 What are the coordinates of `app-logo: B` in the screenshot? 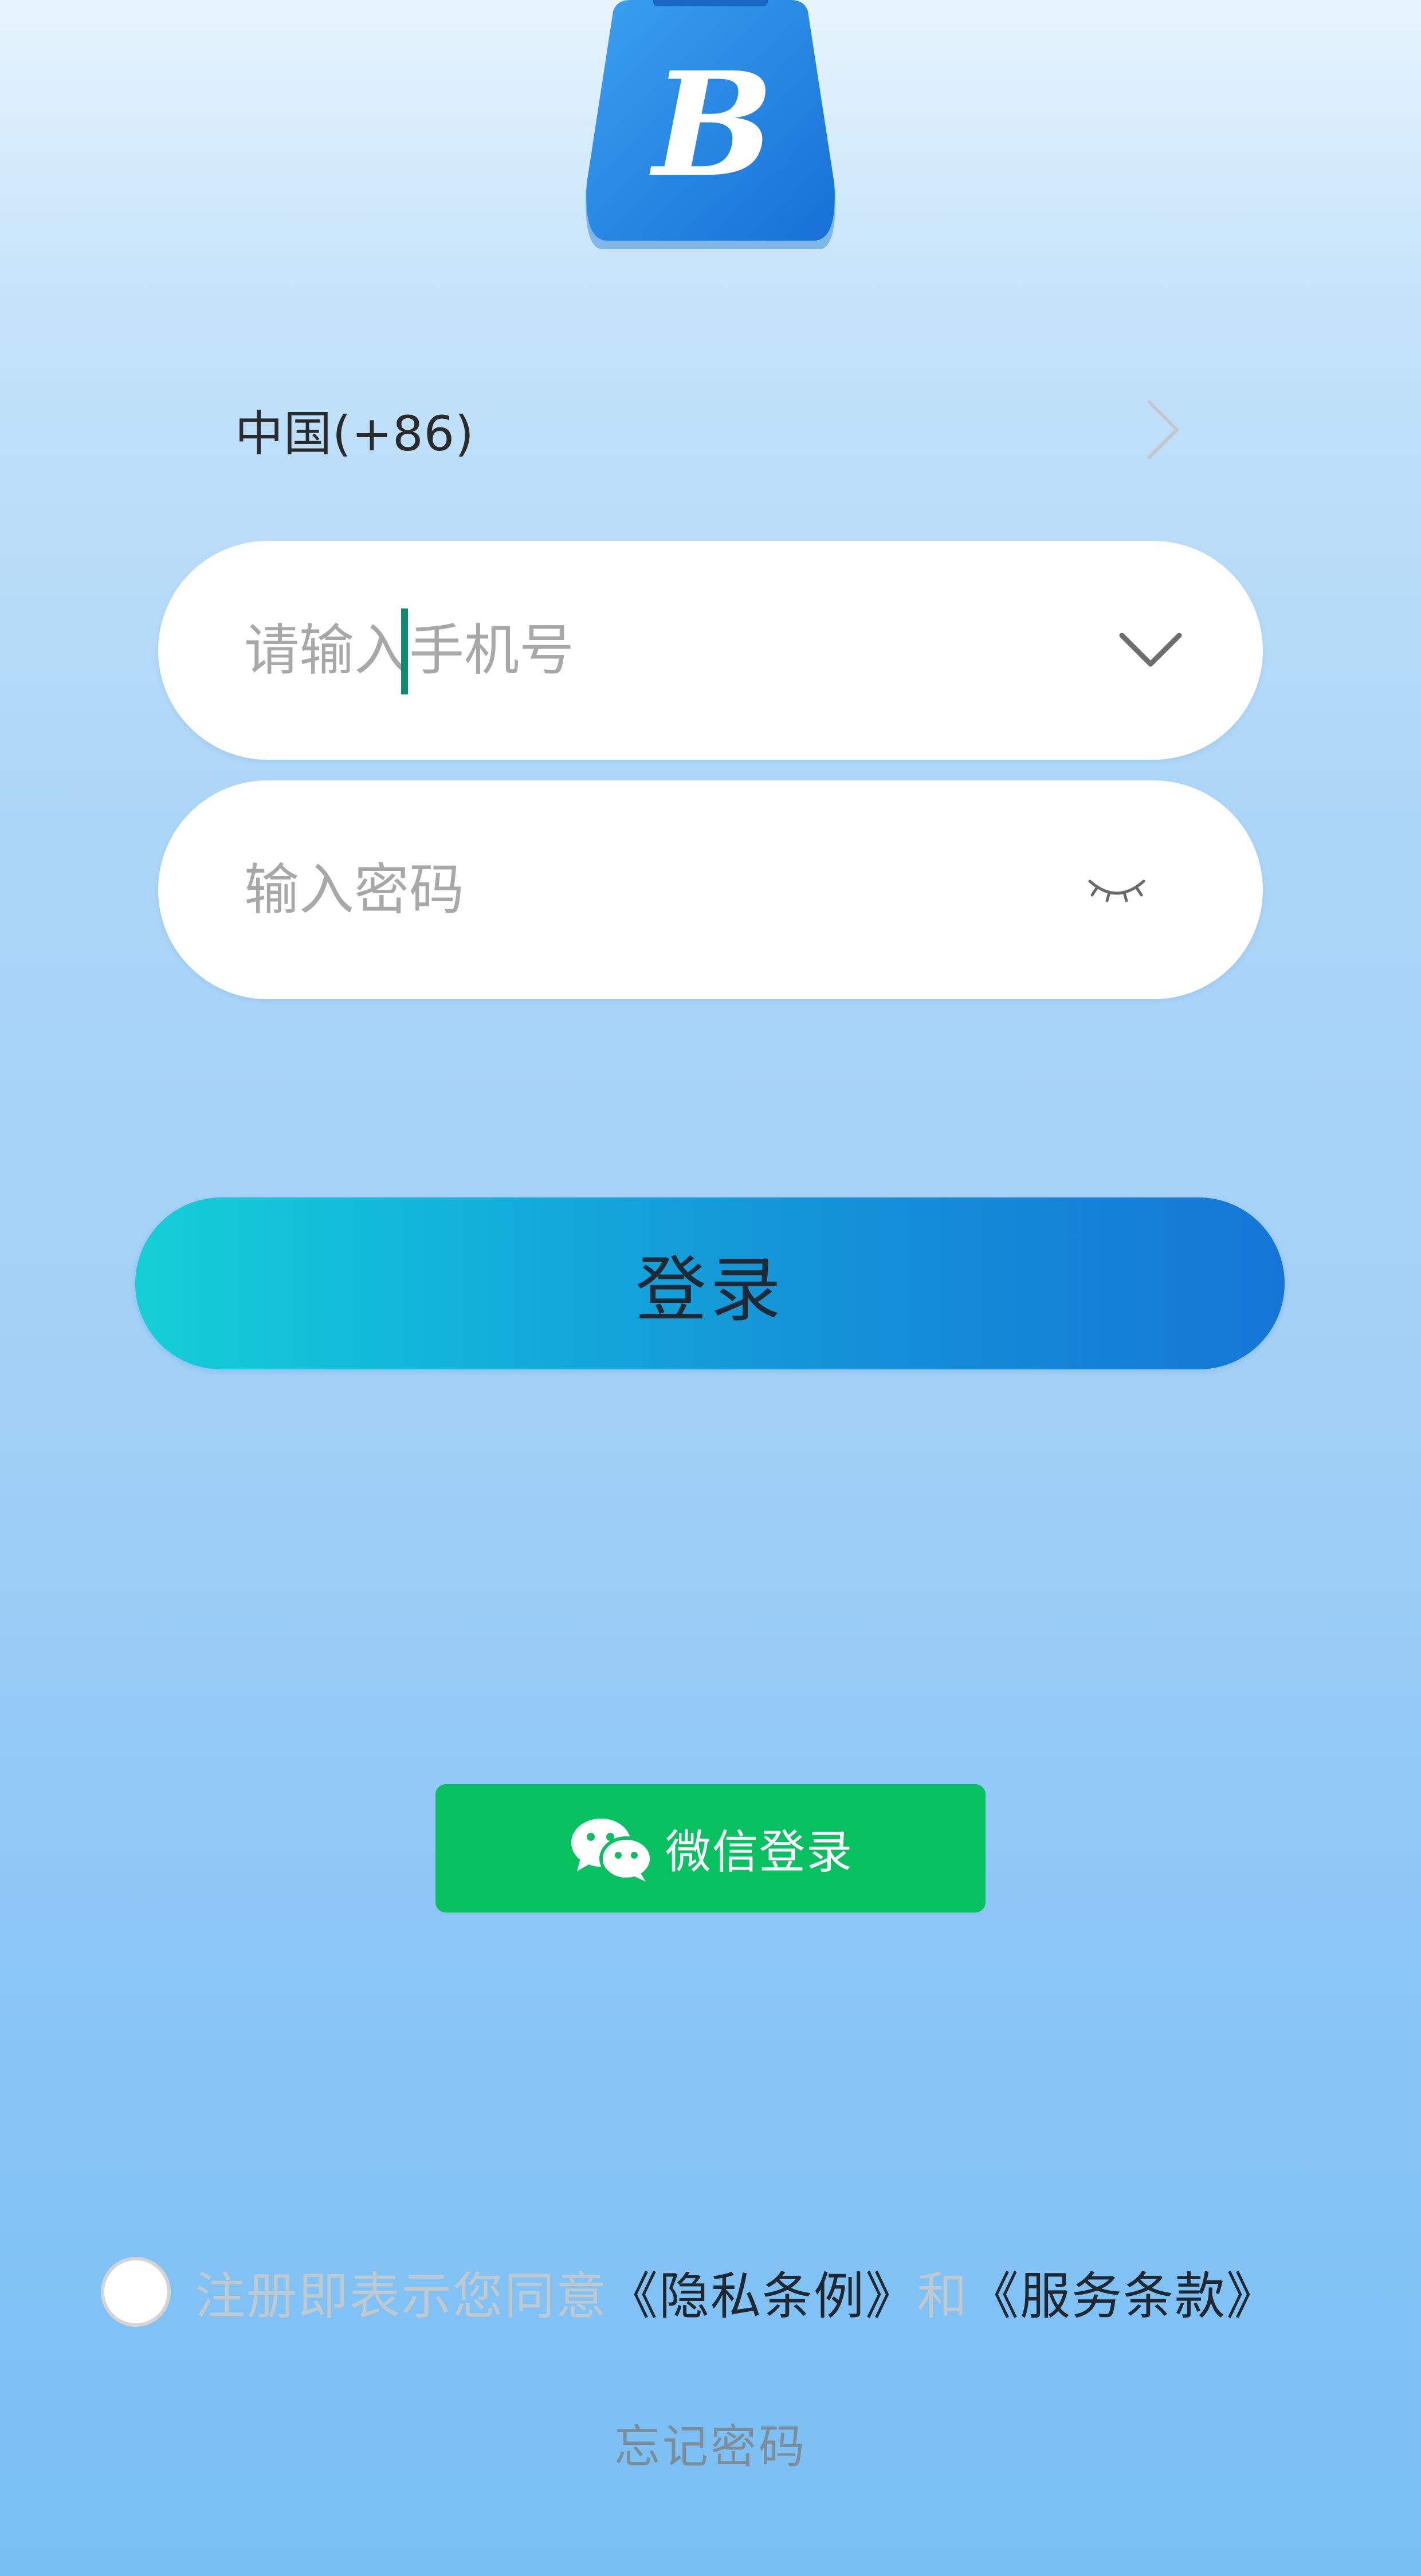 It's located at (710, 126).